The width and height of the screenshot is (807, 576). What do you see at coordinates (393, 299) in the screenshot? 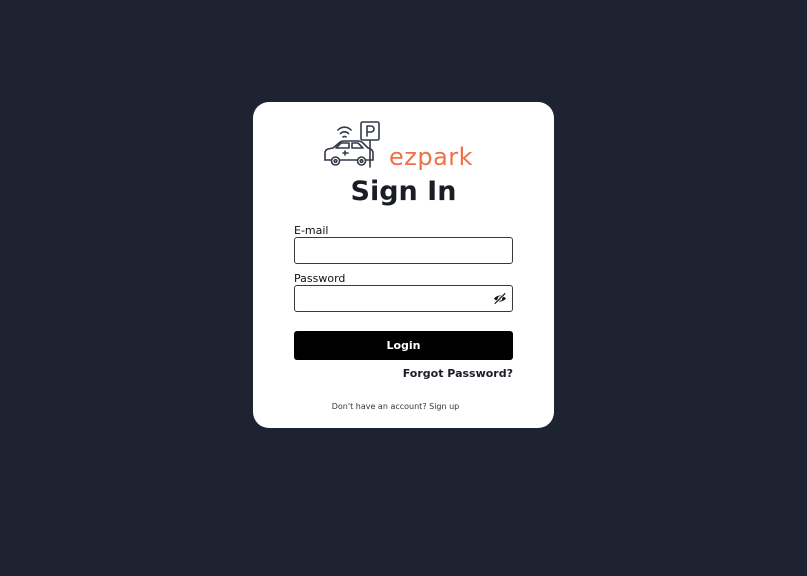
I see `password-field` at bounding box center [393, 299].